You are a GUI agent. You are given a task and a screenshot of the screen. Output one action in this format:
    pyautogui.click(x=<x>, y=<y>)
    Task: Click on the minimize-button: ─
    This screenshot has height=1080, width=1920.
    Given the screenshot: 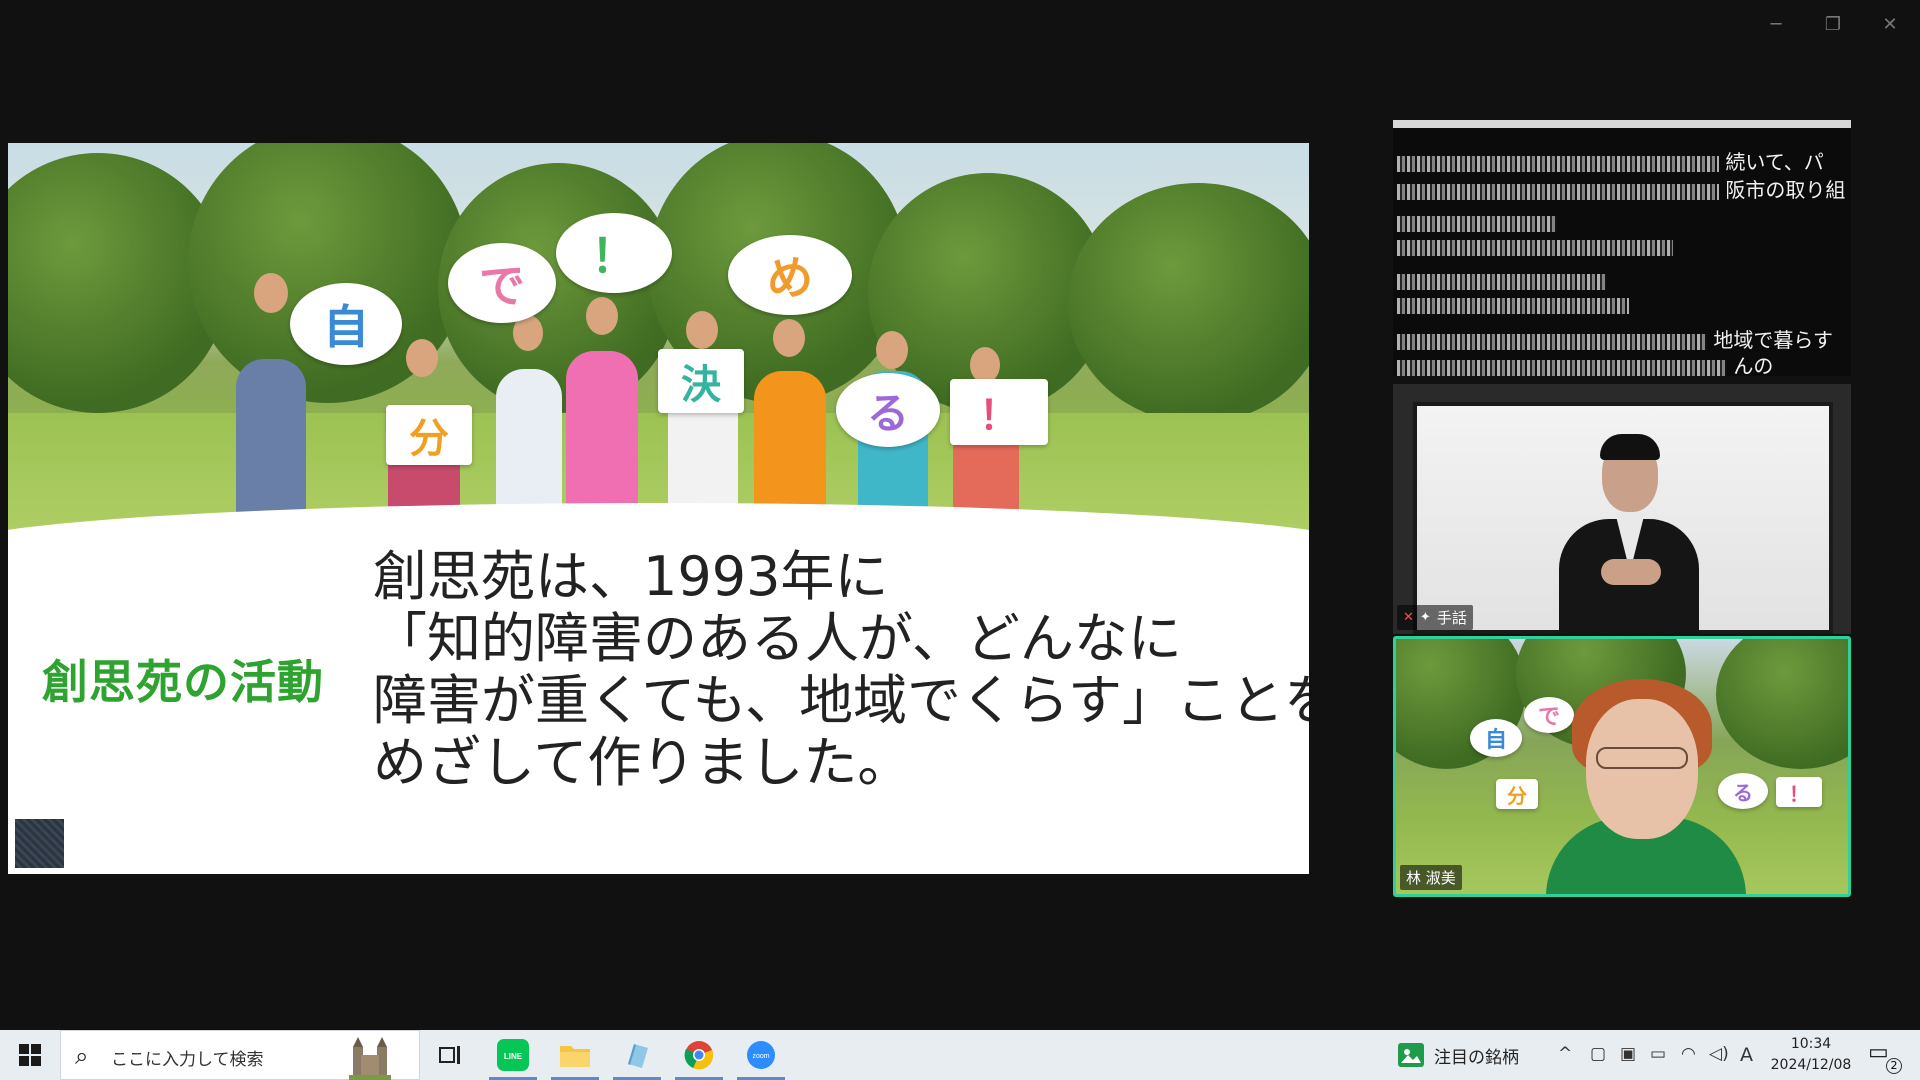 What is the action you would take?
    pyautogui.click(x=1776, y=25)
    